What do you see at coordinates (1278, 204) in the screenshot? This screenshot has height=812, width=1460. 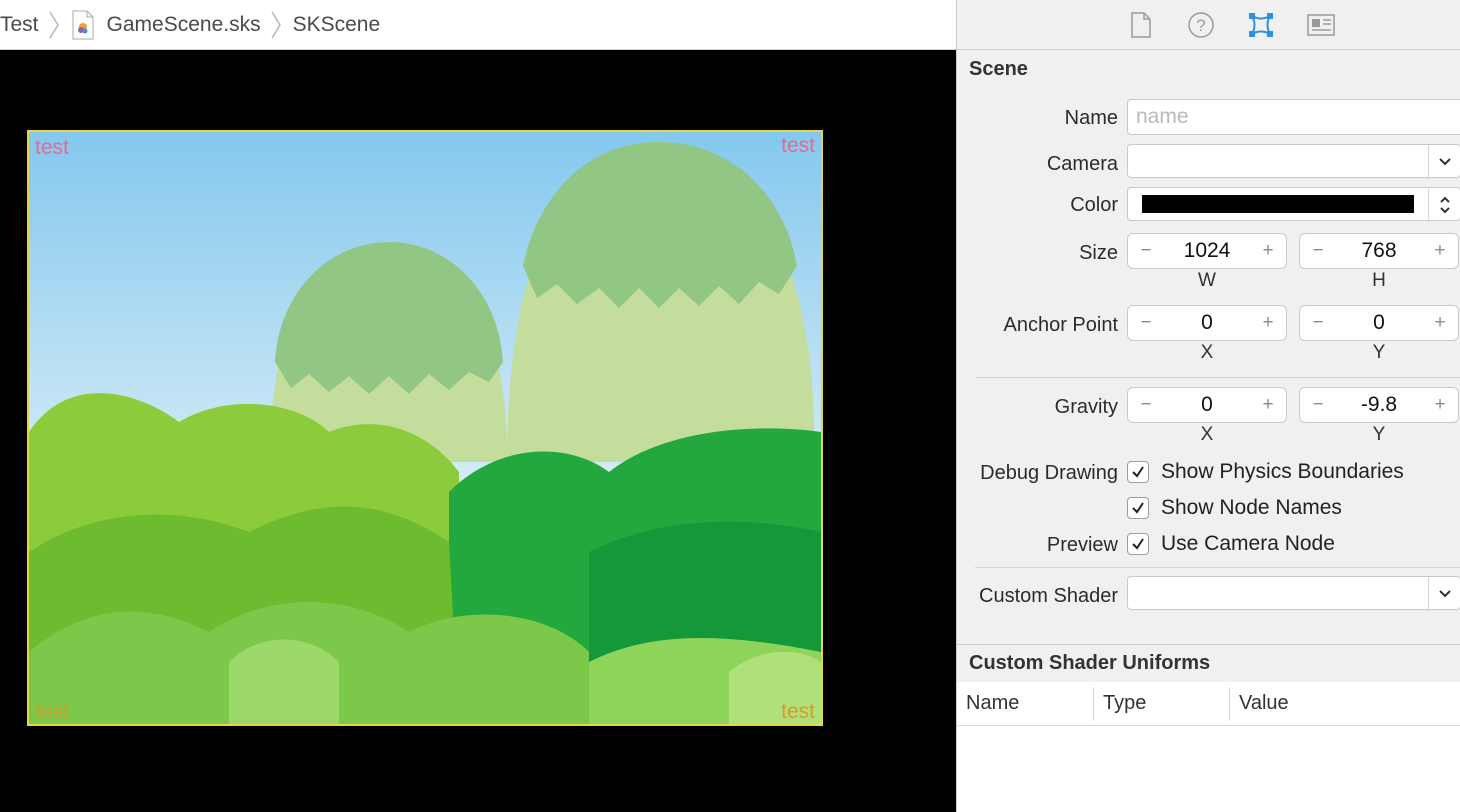 I see `color-swatch` at bounding box center [1278, 204].